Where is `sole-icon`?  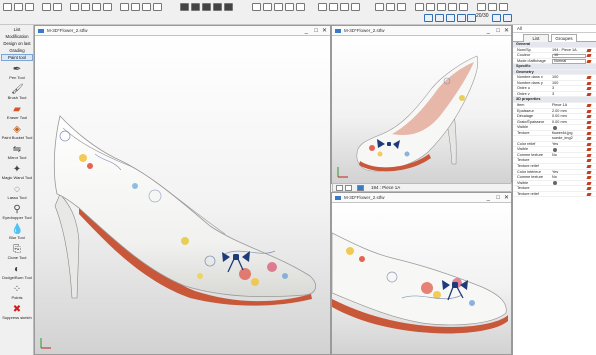 sole-icon is located at coordinates (206, 7).